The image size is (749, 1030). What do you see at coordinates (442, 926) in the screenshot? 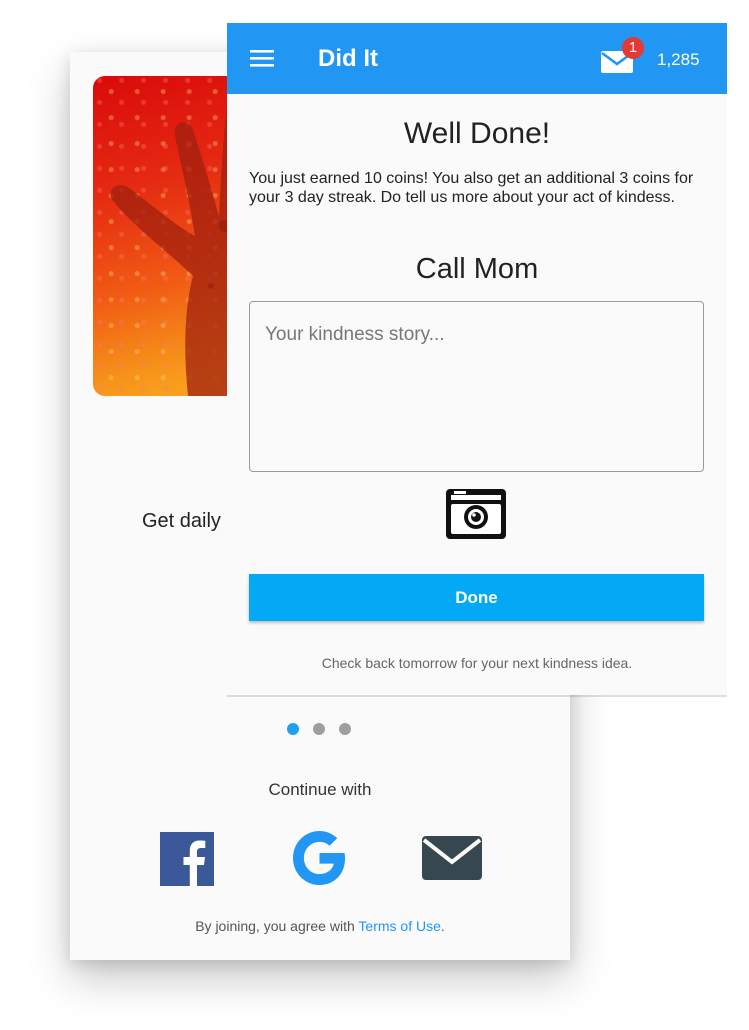
I see `terms-suffix: .` at bounding box center [442, 926].